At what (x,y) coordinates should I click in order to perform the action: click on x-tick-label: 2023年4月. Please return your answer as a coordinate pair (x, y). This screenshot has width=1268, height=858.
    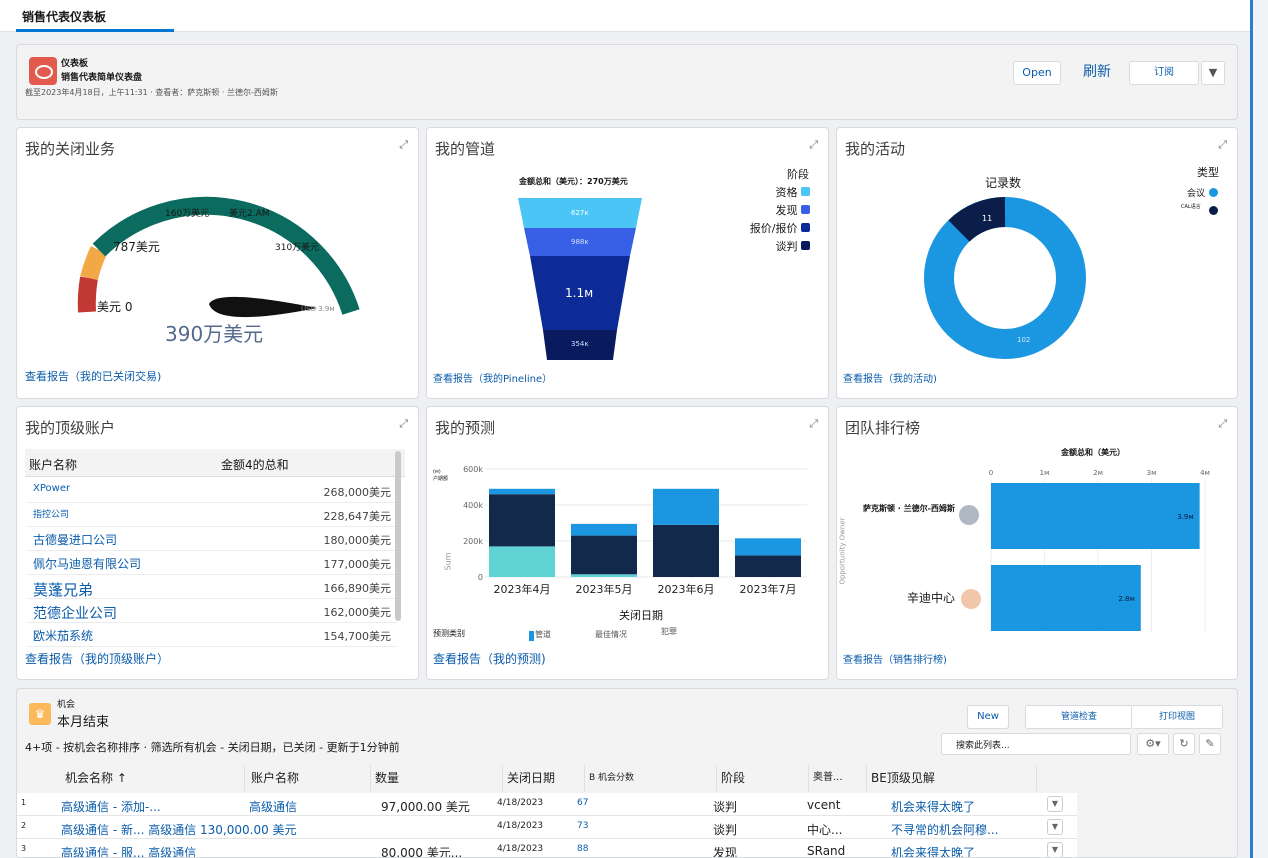
    Looking at the image, I should click on (522, 589).